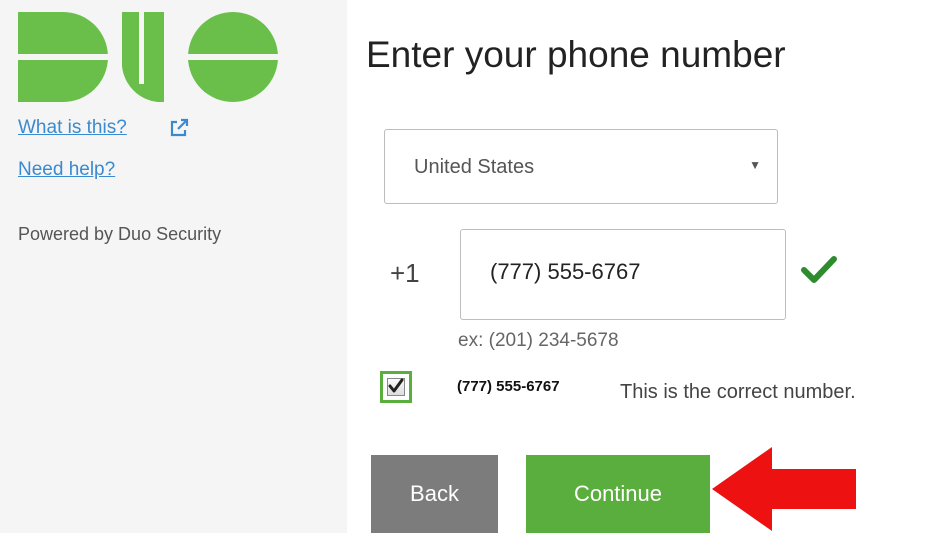  I want to click on phone-number-value: (777) 555-6767, so click(565, 271).